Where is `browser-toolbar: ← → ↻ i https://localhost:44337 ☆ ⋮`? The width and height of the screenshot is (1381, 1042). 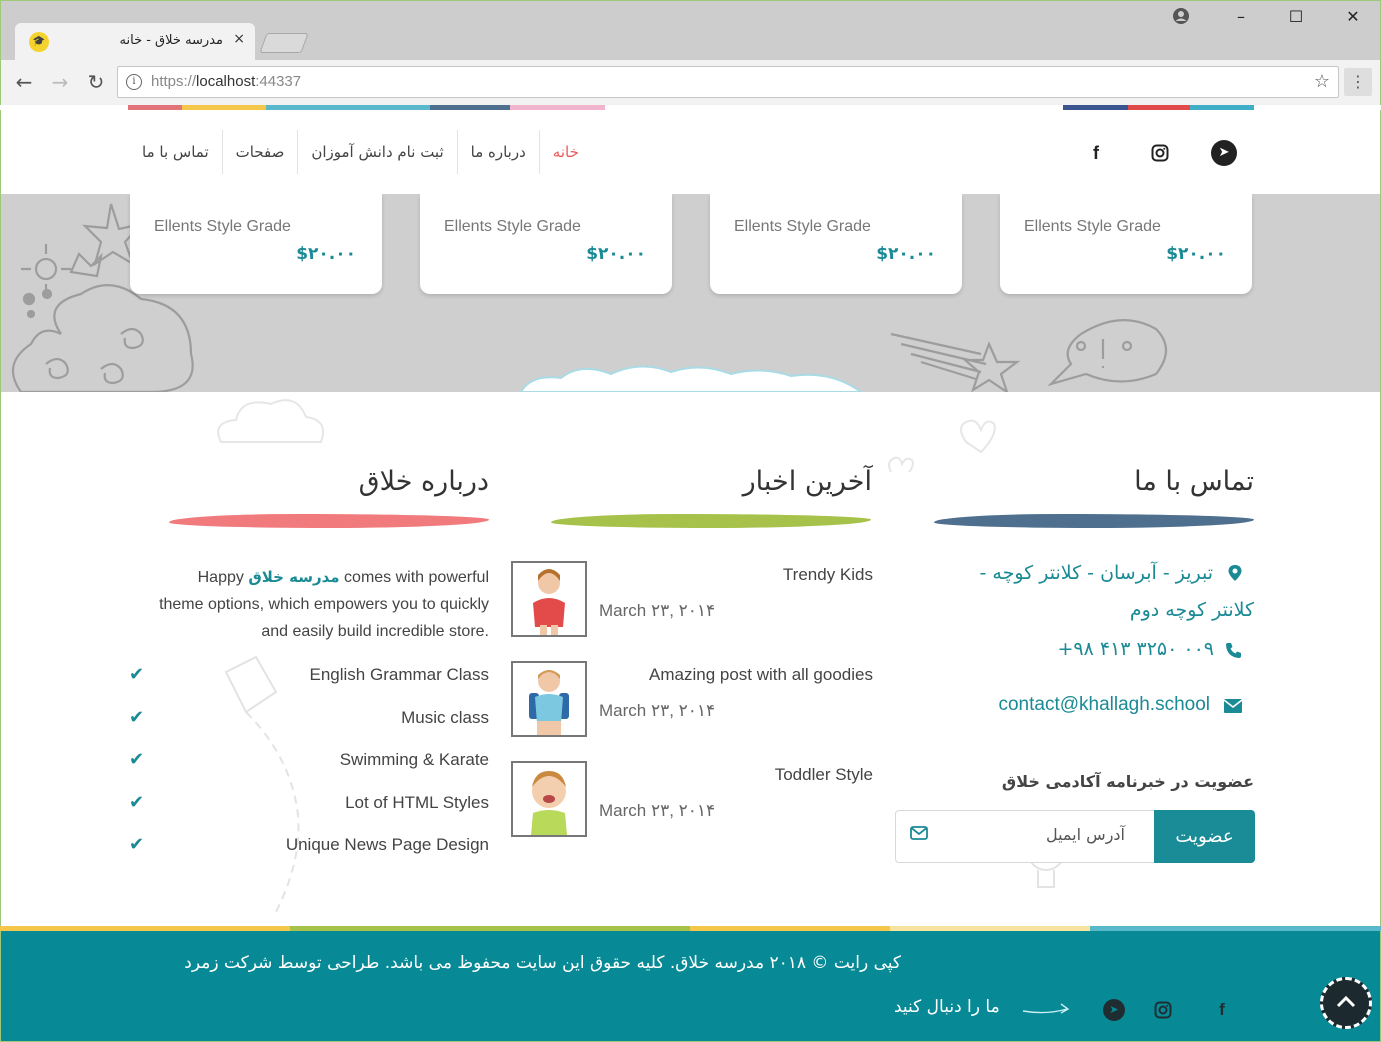 browser-toolbar: ← → ↻ i https://localhost:44337 ☆ ⋮ is located at coordinates (690, 82).